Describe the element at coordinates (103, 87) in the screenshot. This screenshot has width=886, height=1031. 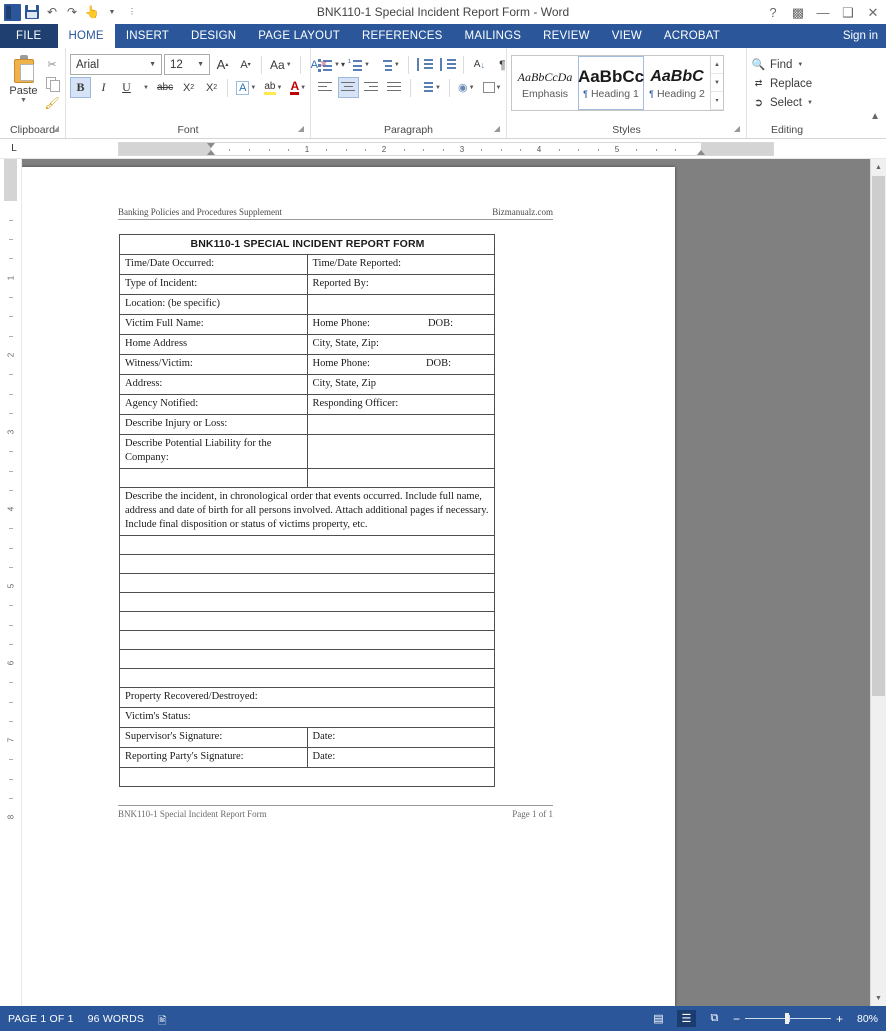
I see `italic-button: I` at that location.